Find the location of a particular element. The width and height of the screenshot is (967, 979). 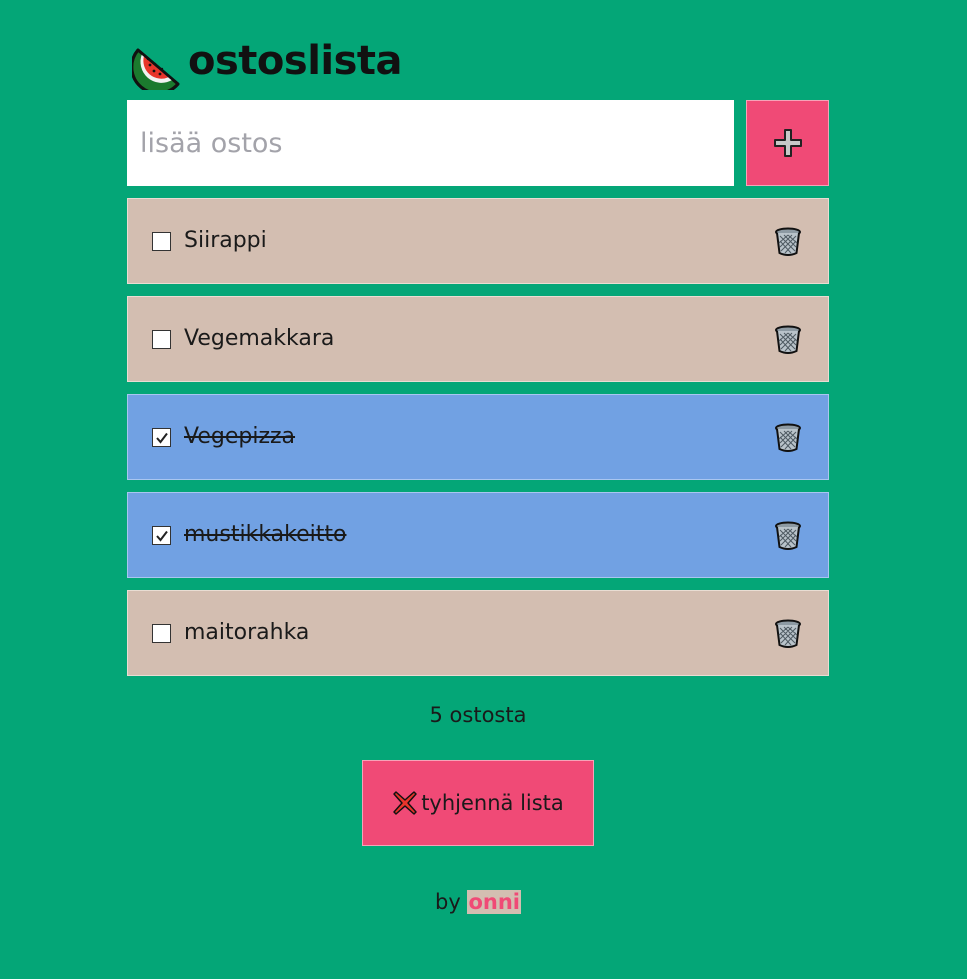

list-item: Vegemakkara is located at coordinates (478, 339).